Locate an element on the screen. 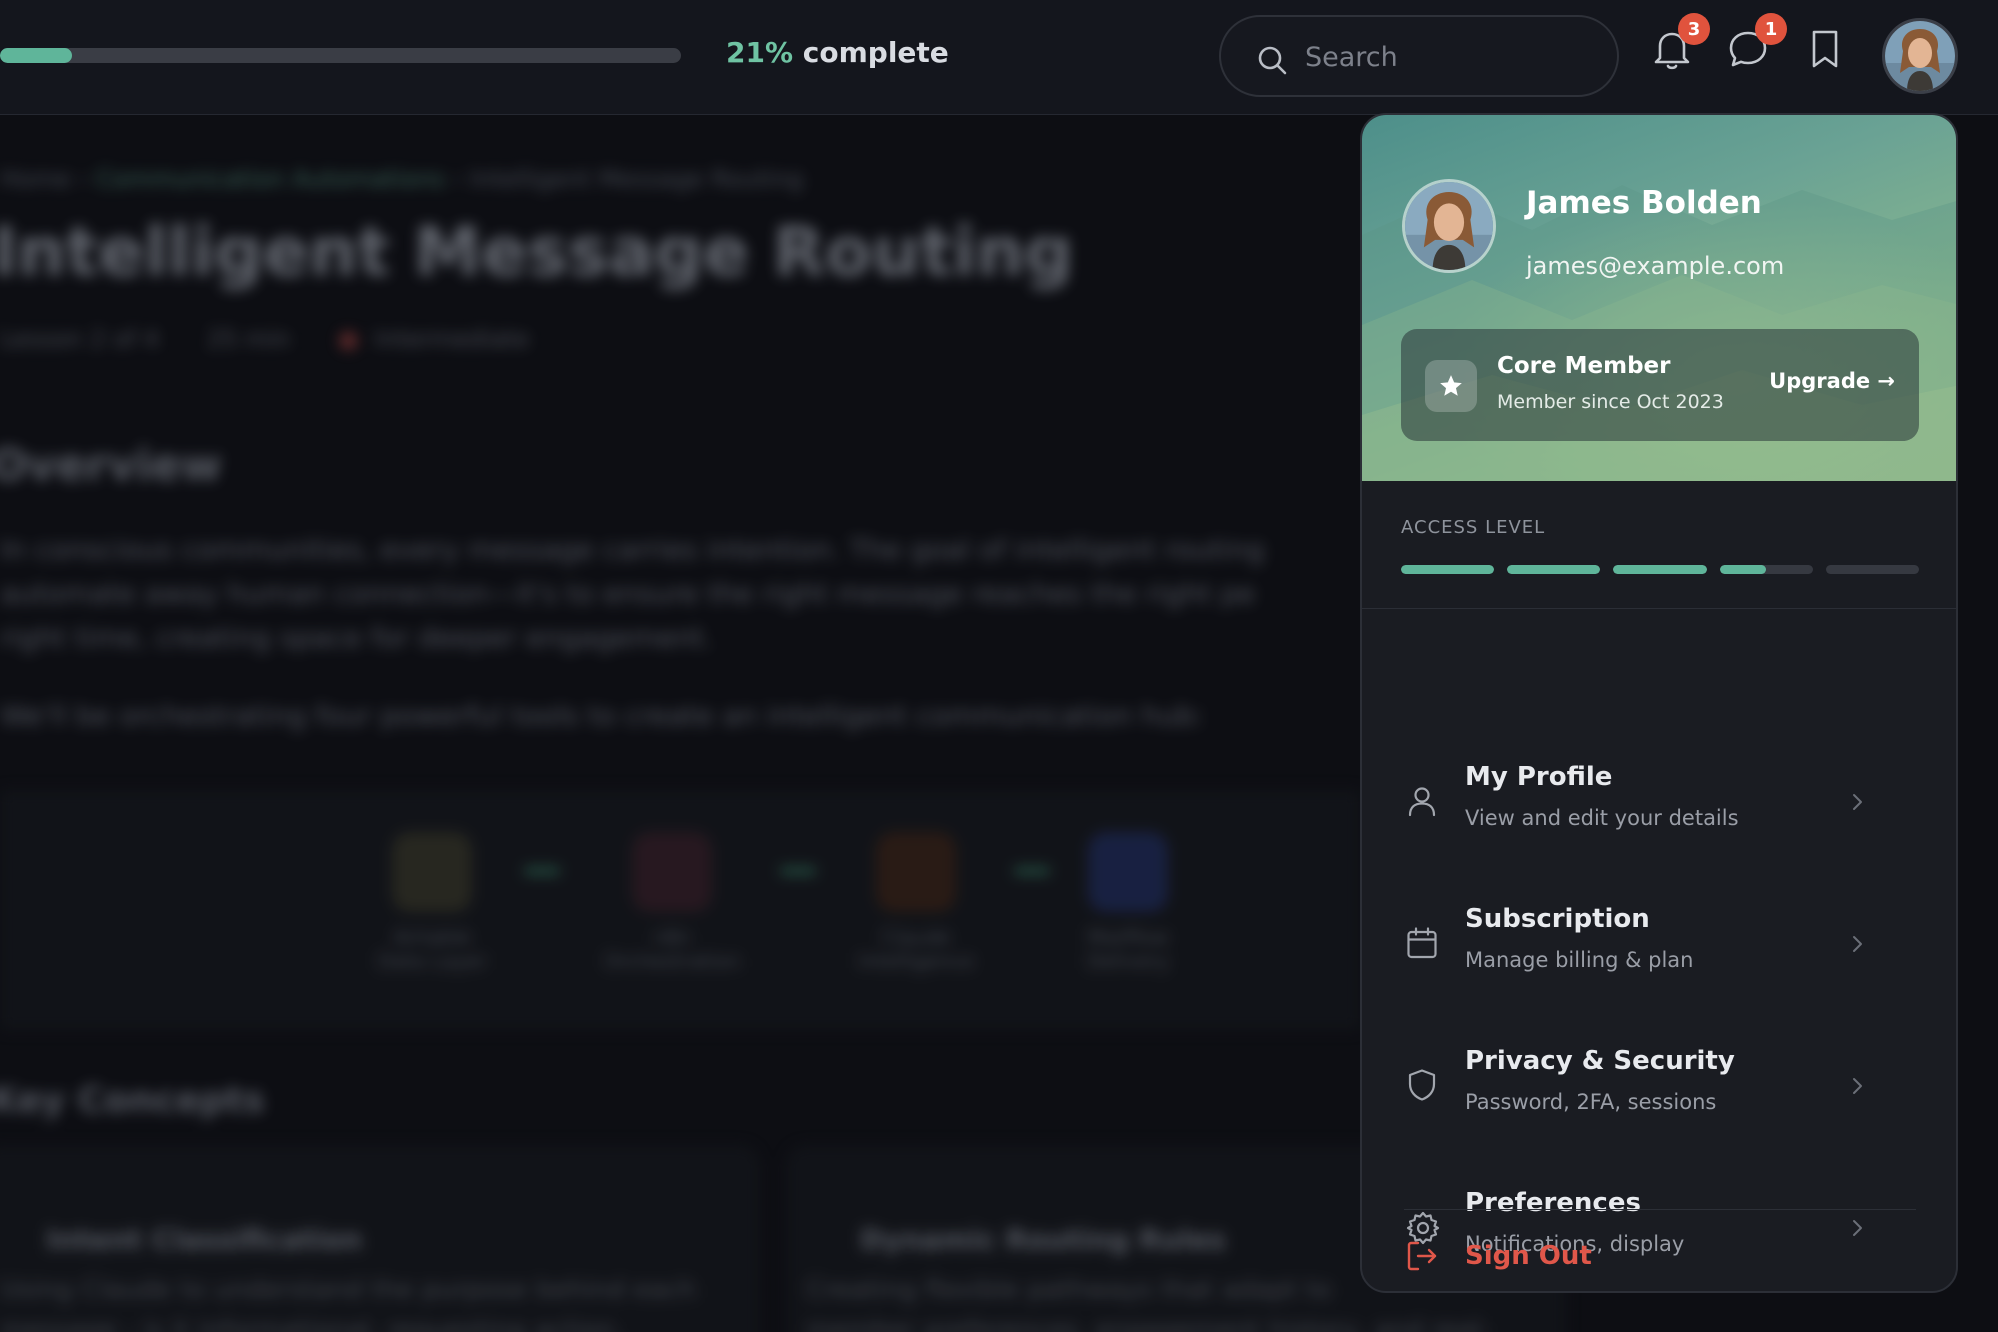  menu-item-title: My Profile is located at coordinates (1539, 777).